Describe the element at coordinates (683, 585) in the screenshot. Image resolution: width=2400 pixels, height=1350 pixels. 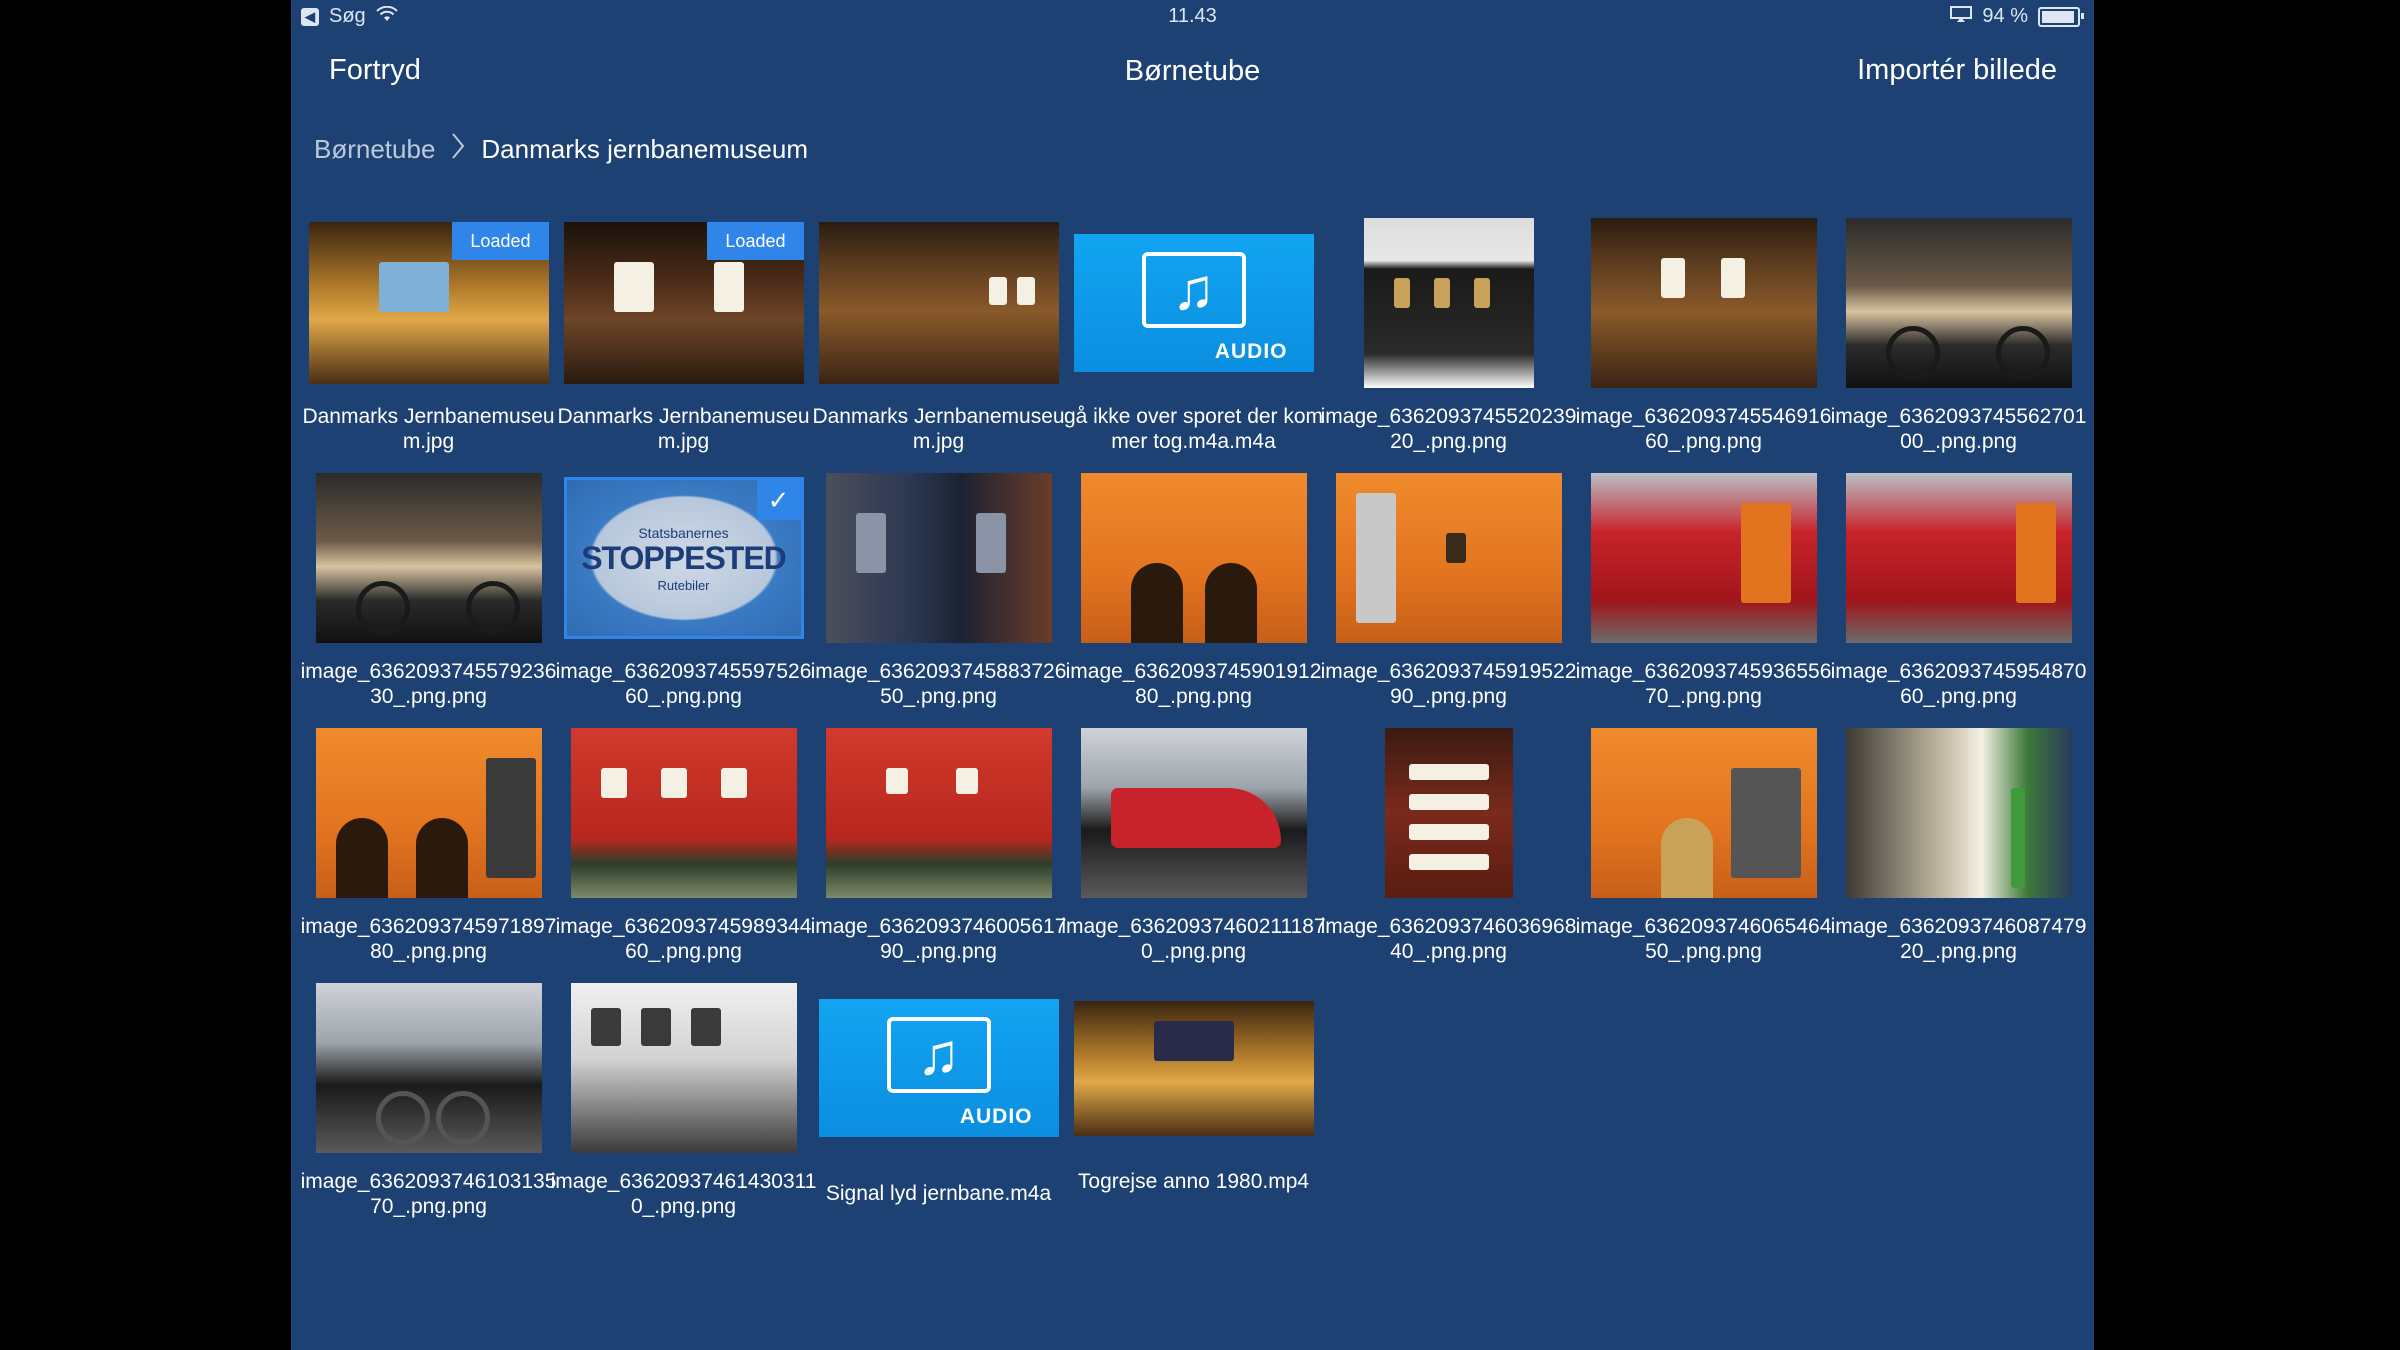
I see `art-text: Rutebiler` at that location.